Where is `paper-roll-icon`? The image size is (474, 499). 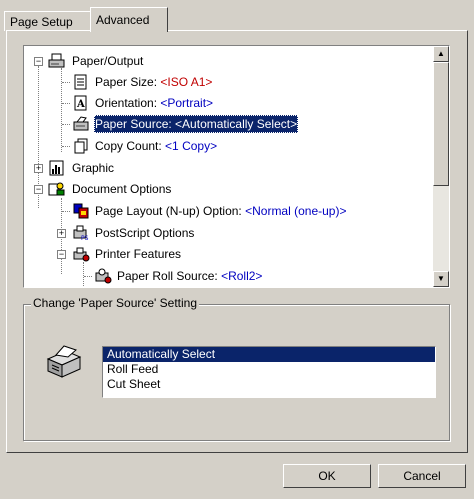 paper-roll-icon is located at coordinates (103, 276).